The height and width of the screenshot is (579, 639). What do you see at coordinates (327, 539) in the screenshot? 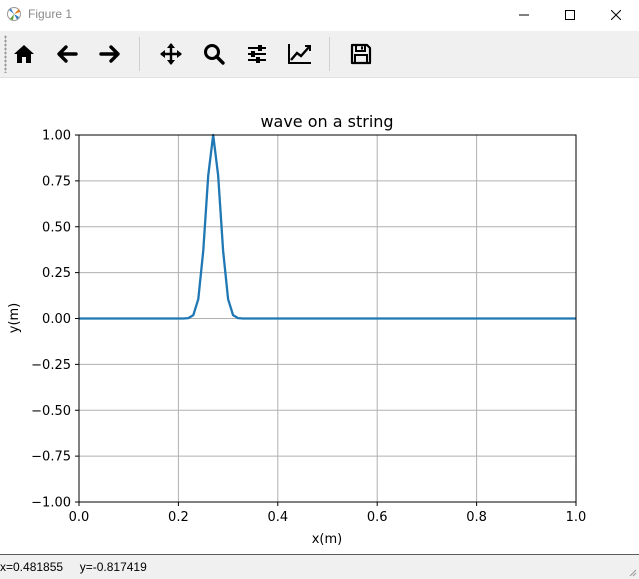
I see `x-axis-label: x(m)` at bounding box center [327, 539].